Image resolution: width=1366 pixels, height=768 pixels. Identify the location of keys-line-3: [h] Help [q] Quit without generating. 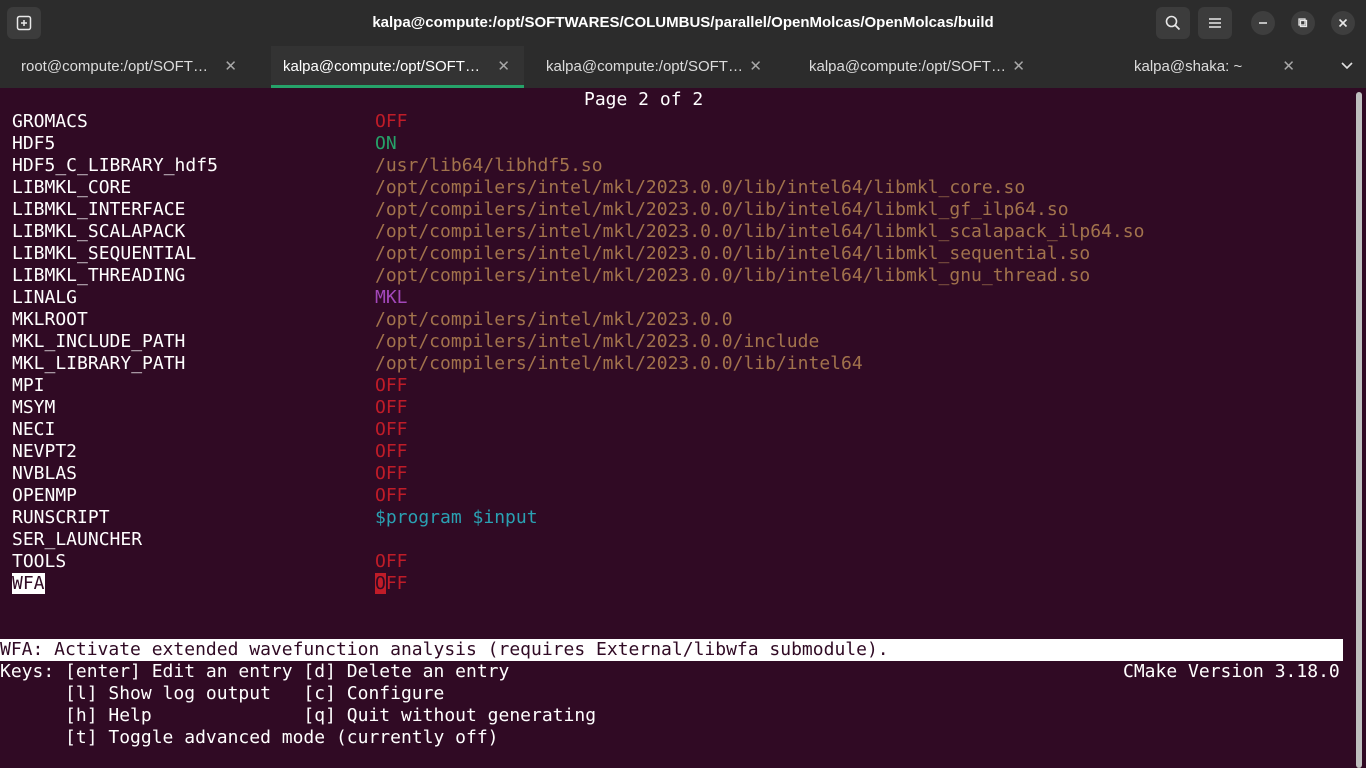
(298, 715).